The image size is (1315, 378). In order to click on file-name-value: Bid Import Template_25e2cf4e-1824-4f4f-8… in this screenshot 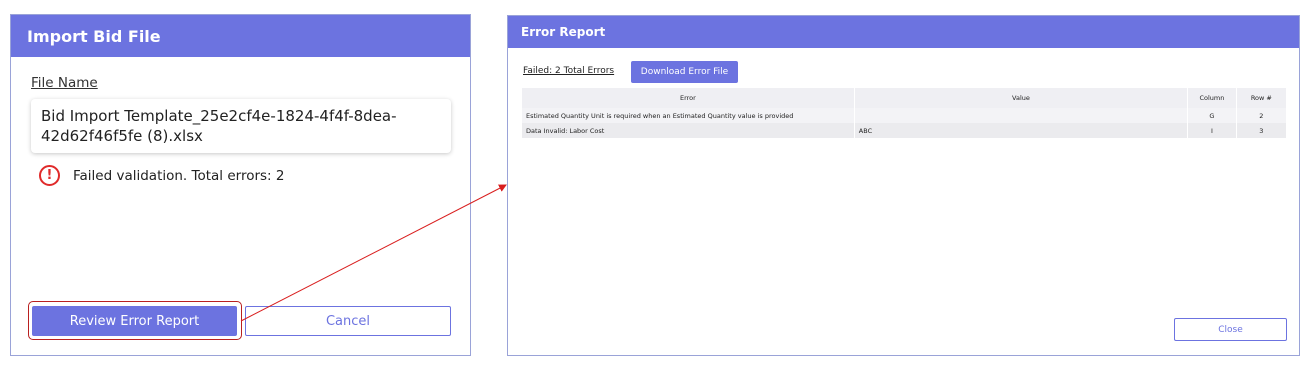, I will do `click(241, 126)`.